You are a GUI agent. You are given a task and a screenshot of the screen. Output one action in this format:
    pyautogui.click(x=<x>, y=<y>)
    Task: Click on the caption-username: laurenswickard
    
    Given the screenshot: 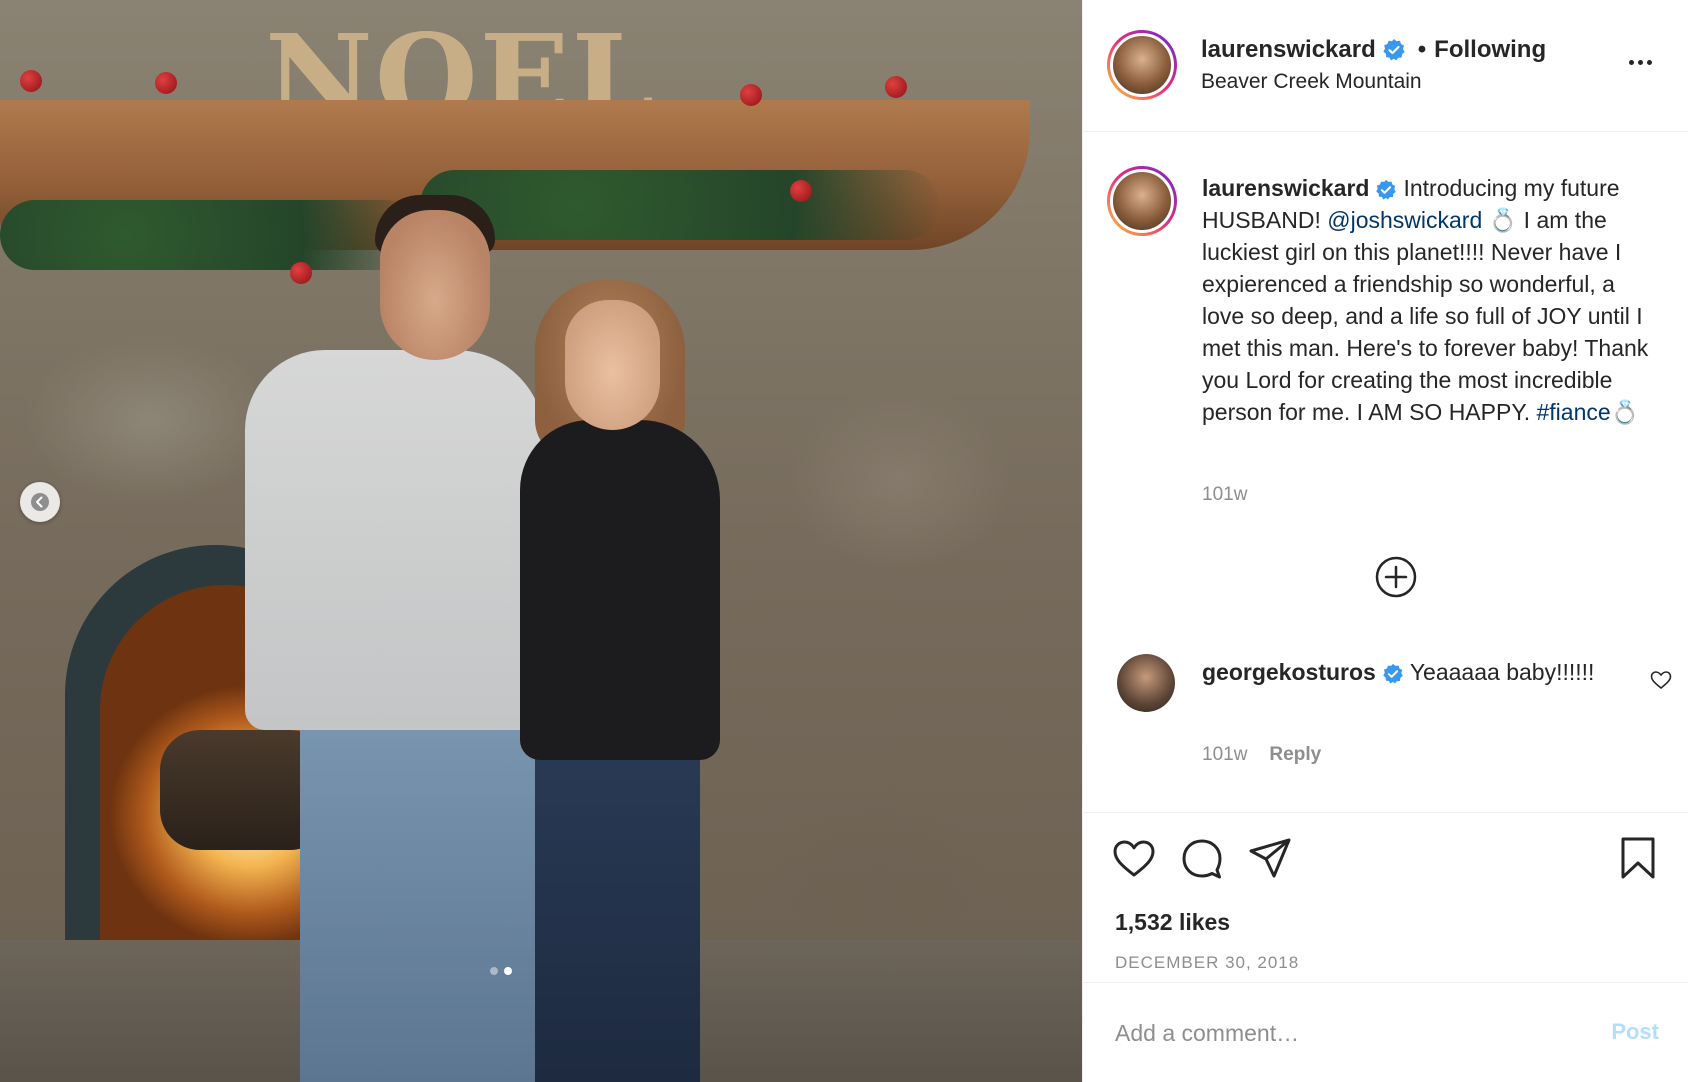 What is the action you would take?
    pyautogui.click(x=1285, y=188)
    